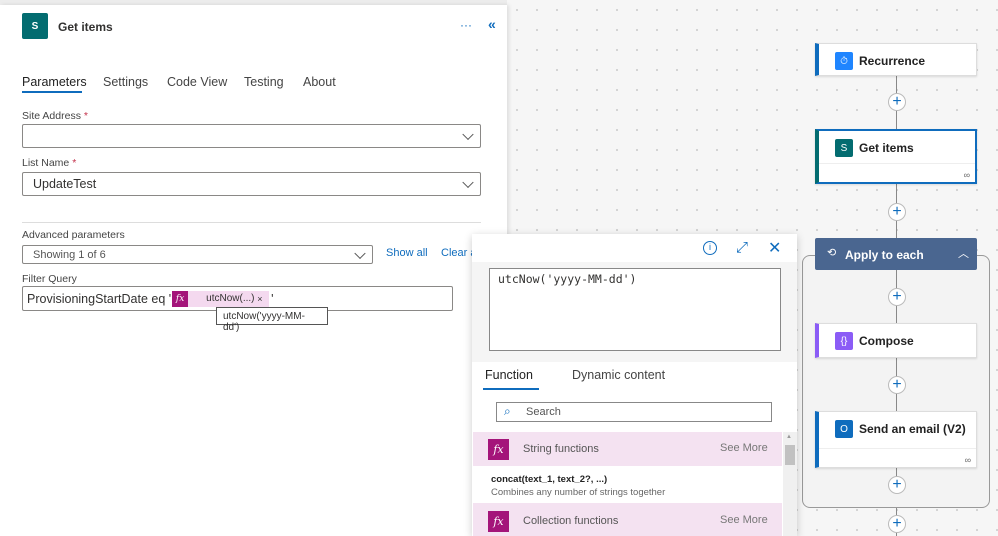  Describe the element at coordinates (618, 375) in the screenshot. I see `tab-dynamic-content: Dynamic content` at that location.